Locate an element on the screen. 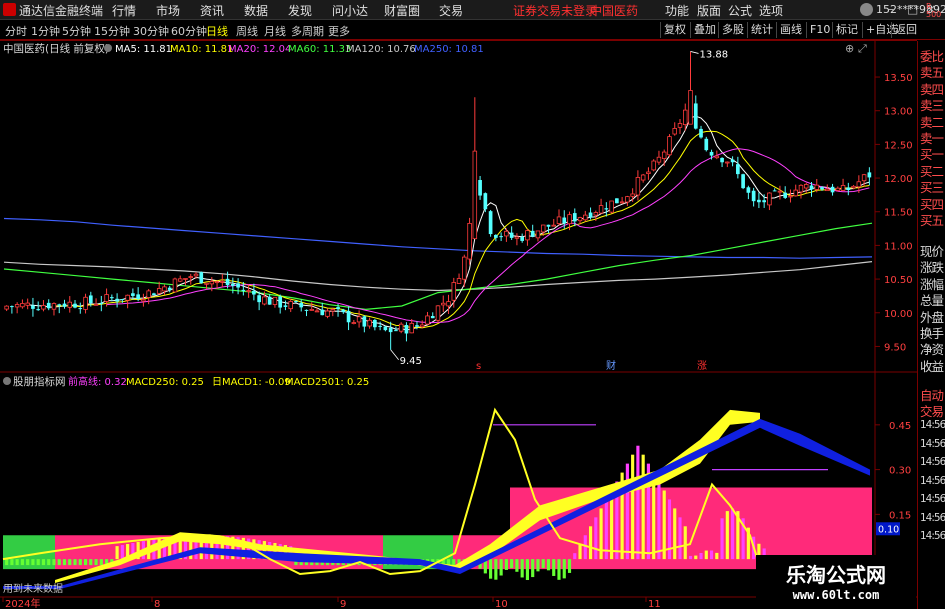  sidebar-lower-1: 交易 is located at coordinates (932, 410).